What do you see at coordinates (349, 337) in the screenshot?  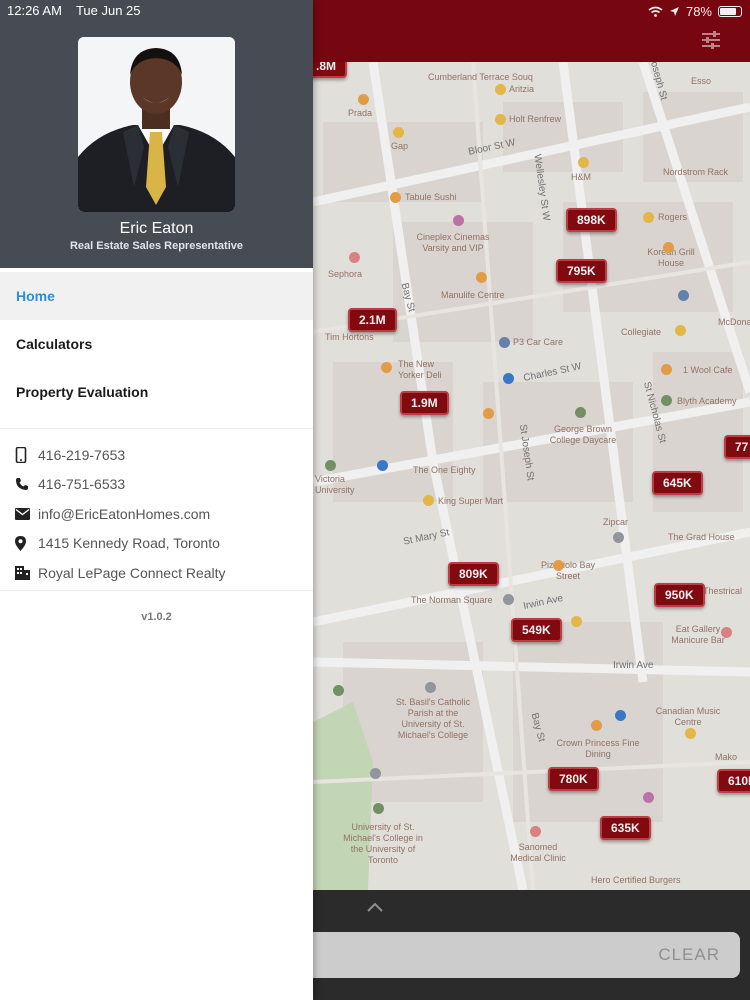 I see `map-place: Tim Hortons` at bounding box center [349, 337].